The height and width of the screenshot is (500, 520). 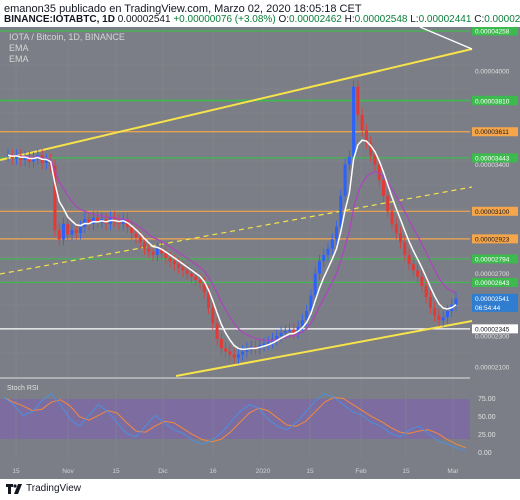 I want to click on pair-legend: IOTA / Bitcoin, 1D, BINANCE, so click(x=67, y=37).